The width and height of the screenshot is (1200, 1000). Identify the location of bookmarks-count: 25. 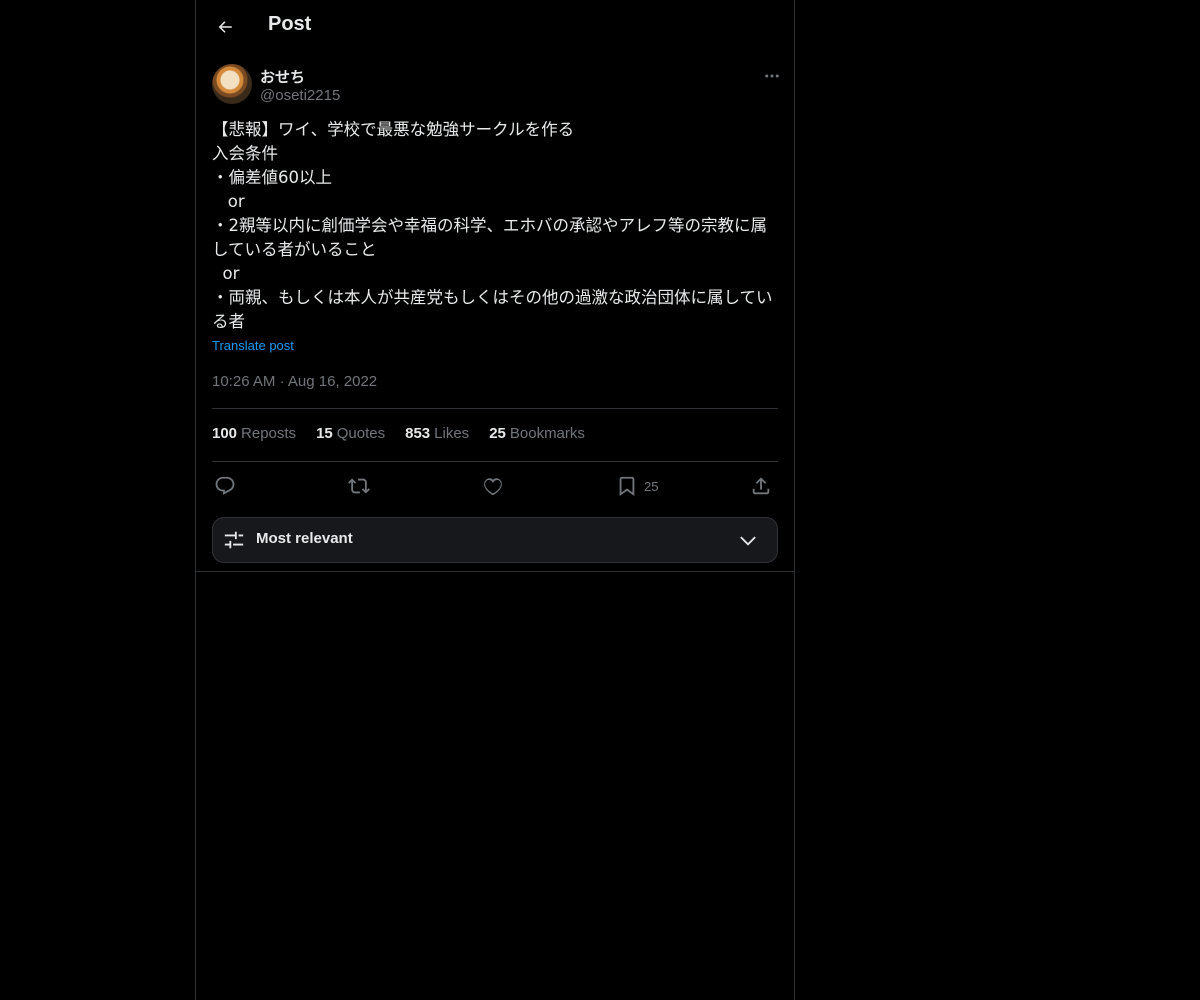
(497, 433).